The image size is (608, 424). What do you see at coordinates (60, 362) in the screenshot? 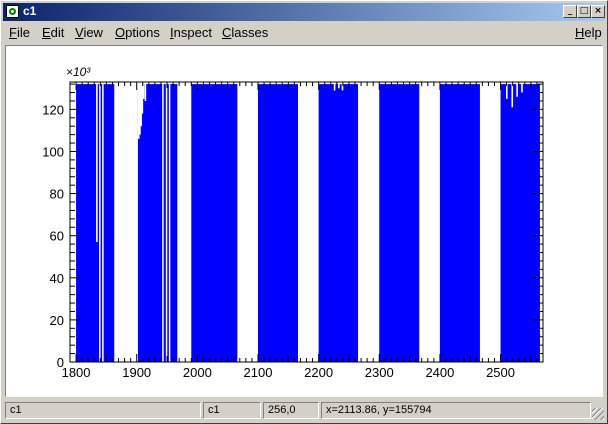
I see `y-tick-label: 0` at bounding box center [60, 362].